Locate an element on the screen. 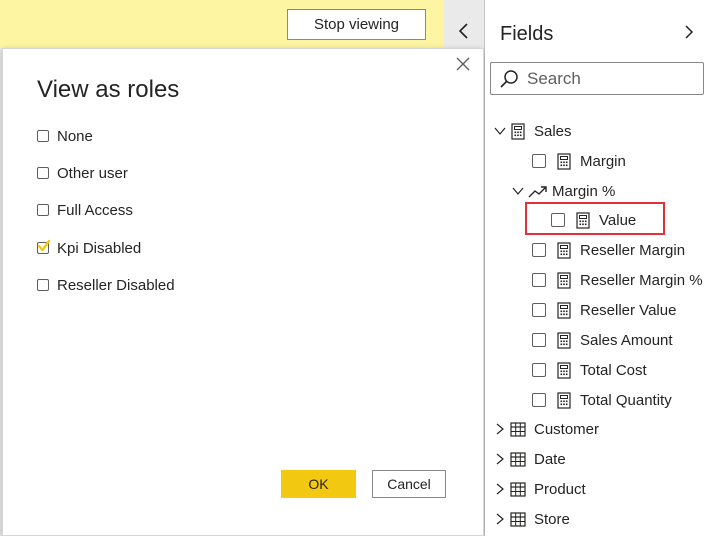 This screenshot has height=536, width=708. field-label: Reseller Margin % is located at coordinates (641, 280).